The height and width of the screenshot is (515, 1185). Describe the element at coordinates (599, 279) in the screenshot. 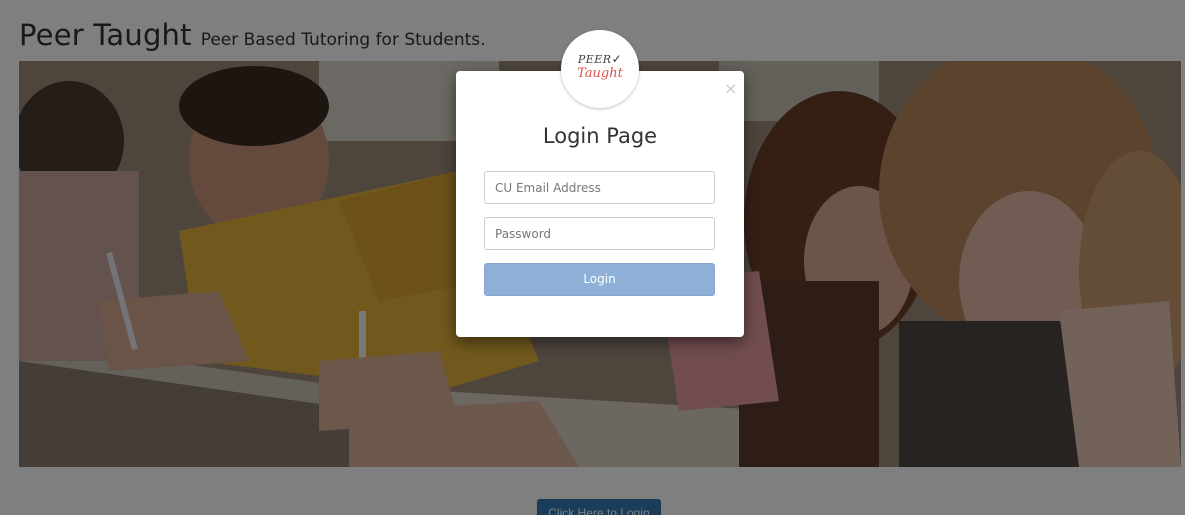

I see `login-button: Login` at that location.